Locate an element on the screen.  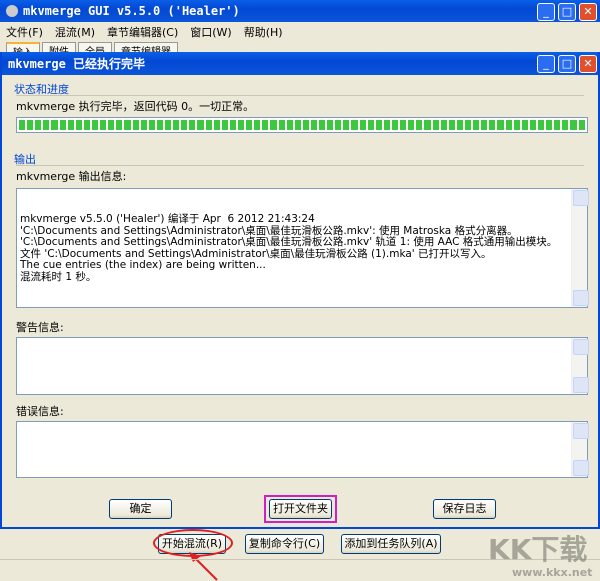
save-log-button: 保存日志 is located at coordinates (464, 509).